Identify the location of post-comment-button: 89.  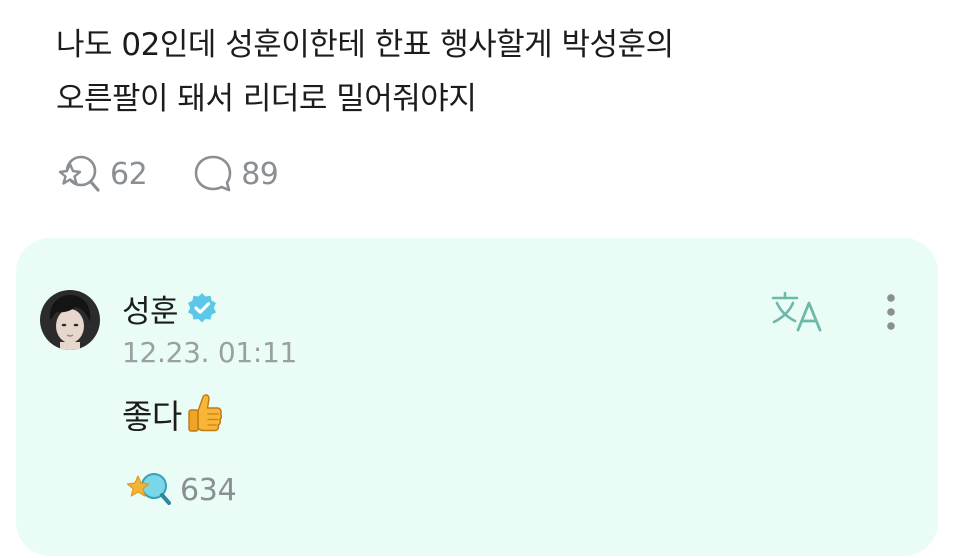
(236, 174).